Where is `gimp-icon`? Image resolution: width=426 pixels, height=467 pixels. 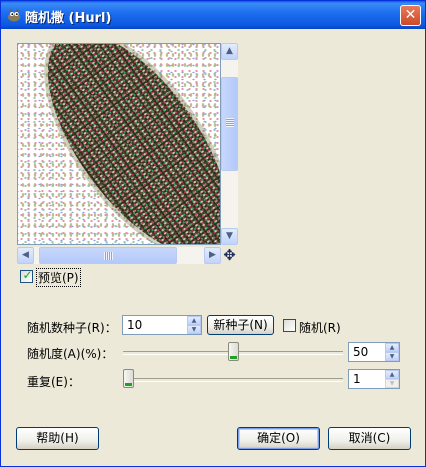 gimp-icon is located at coordinates (14, 15).